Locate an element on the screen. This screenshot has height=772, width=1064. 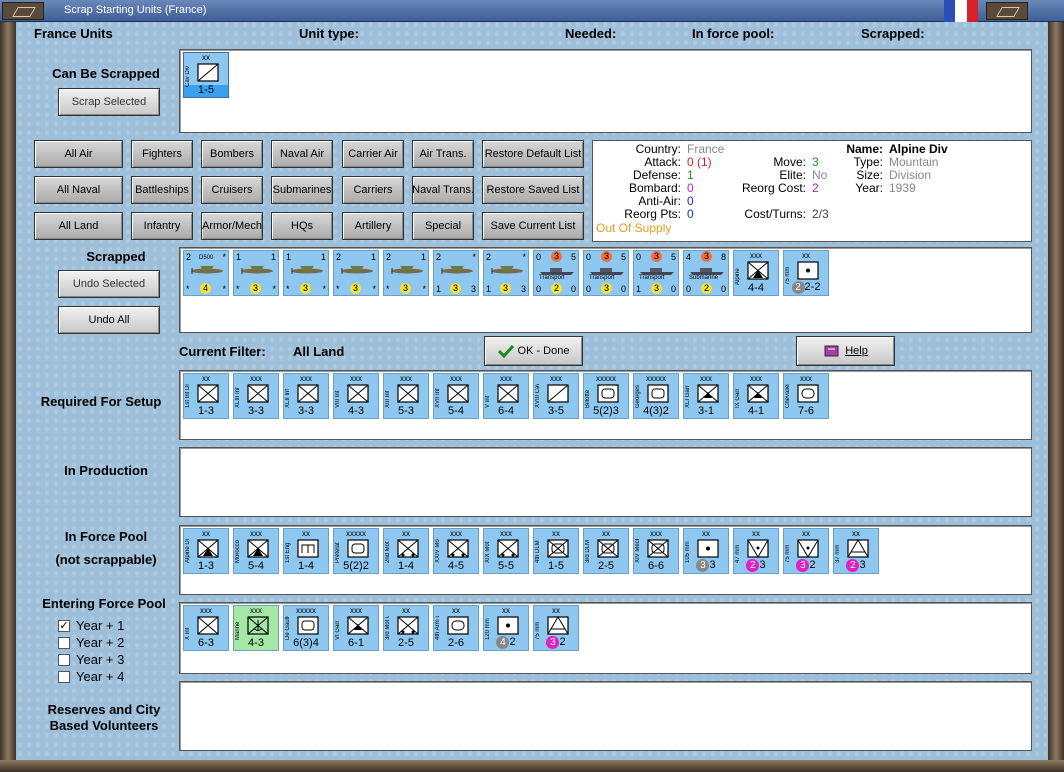
filter-button-carrier-air: Carrier Air is located at coordinates (373, 154).